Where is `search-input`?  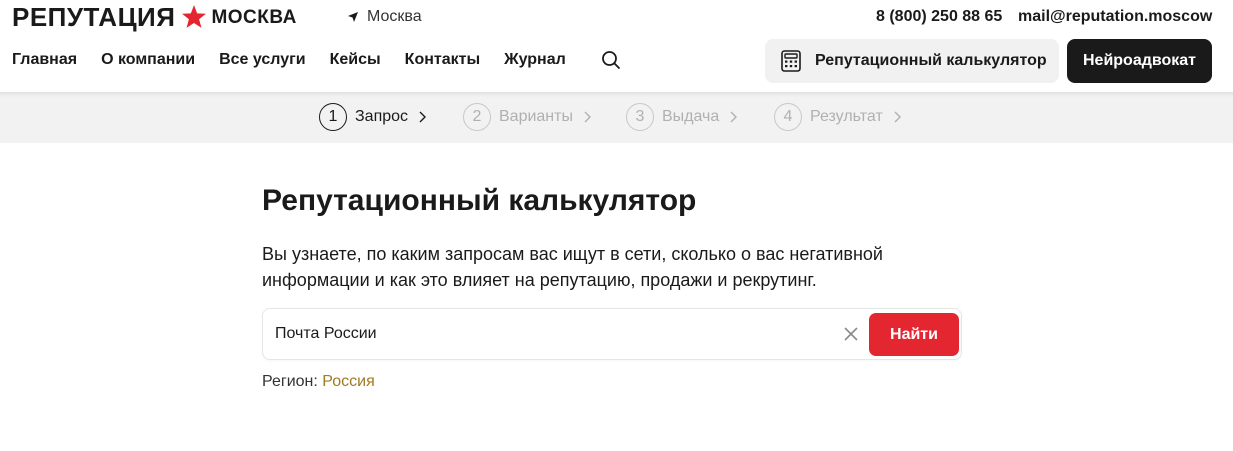
search-input is located at coordinates (555, 334).